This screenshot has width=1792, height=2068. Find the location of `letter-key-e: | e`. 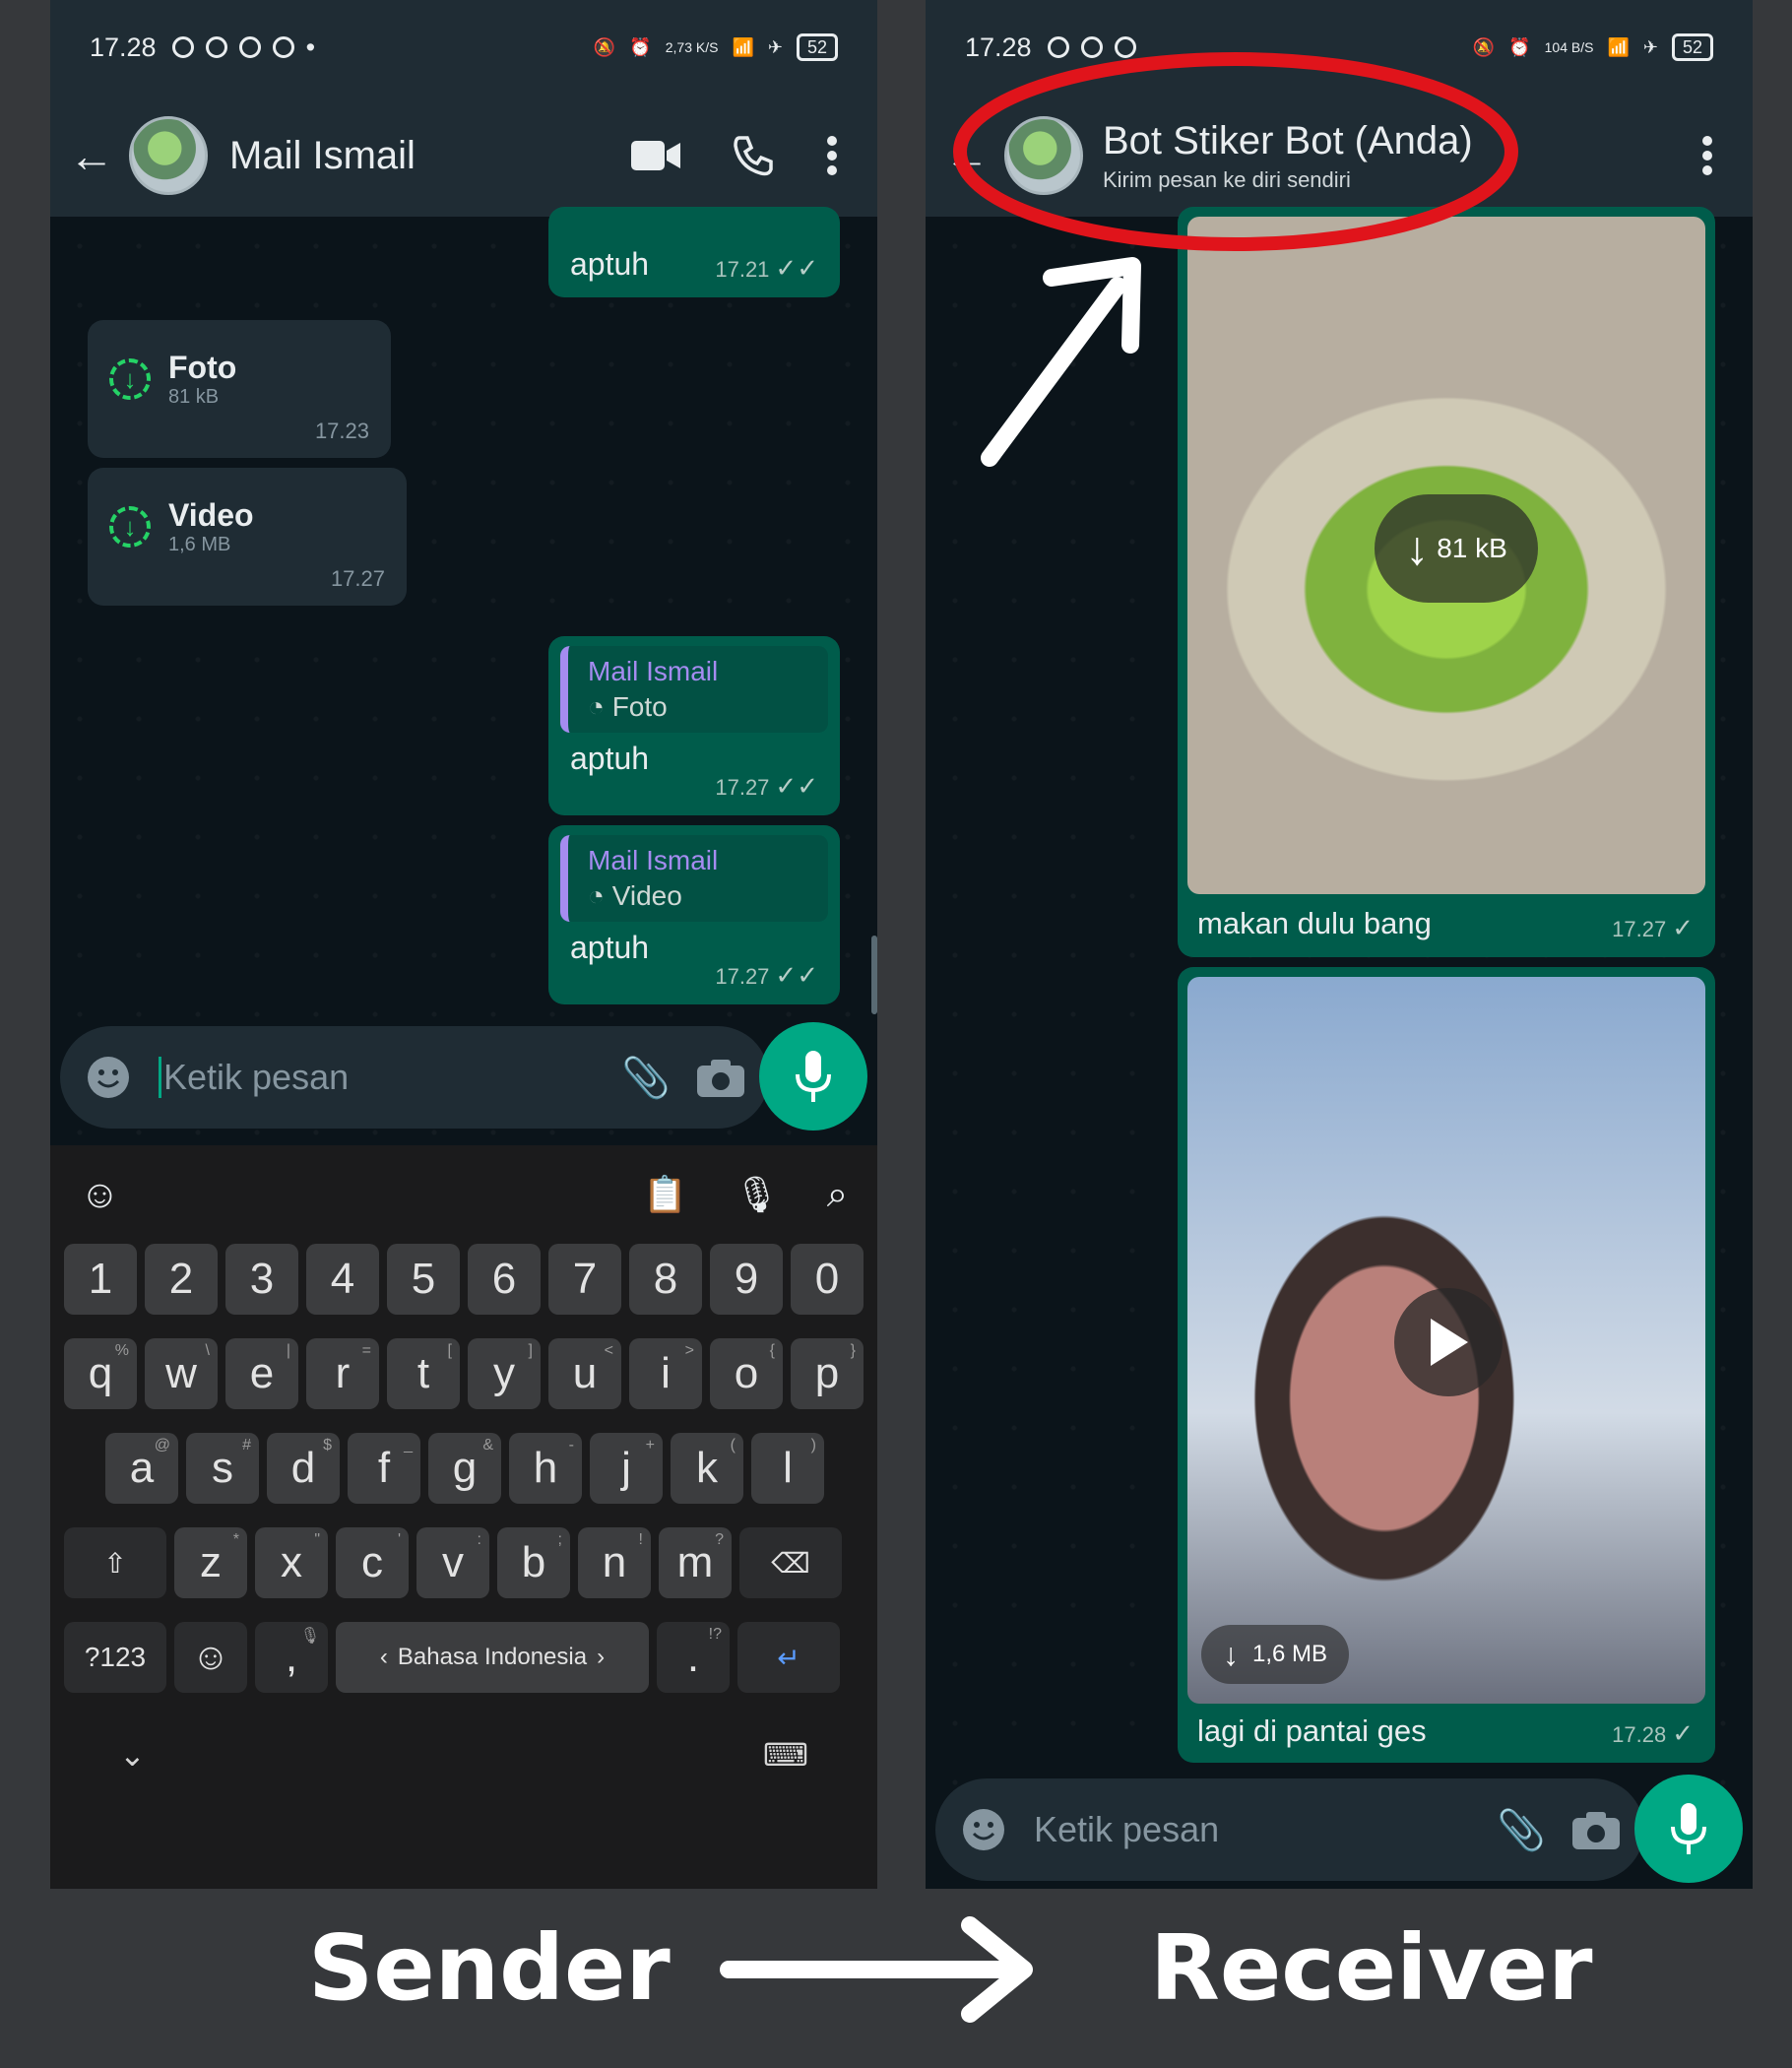

letter-key-e: | e is located at coordinates (261, 1373).